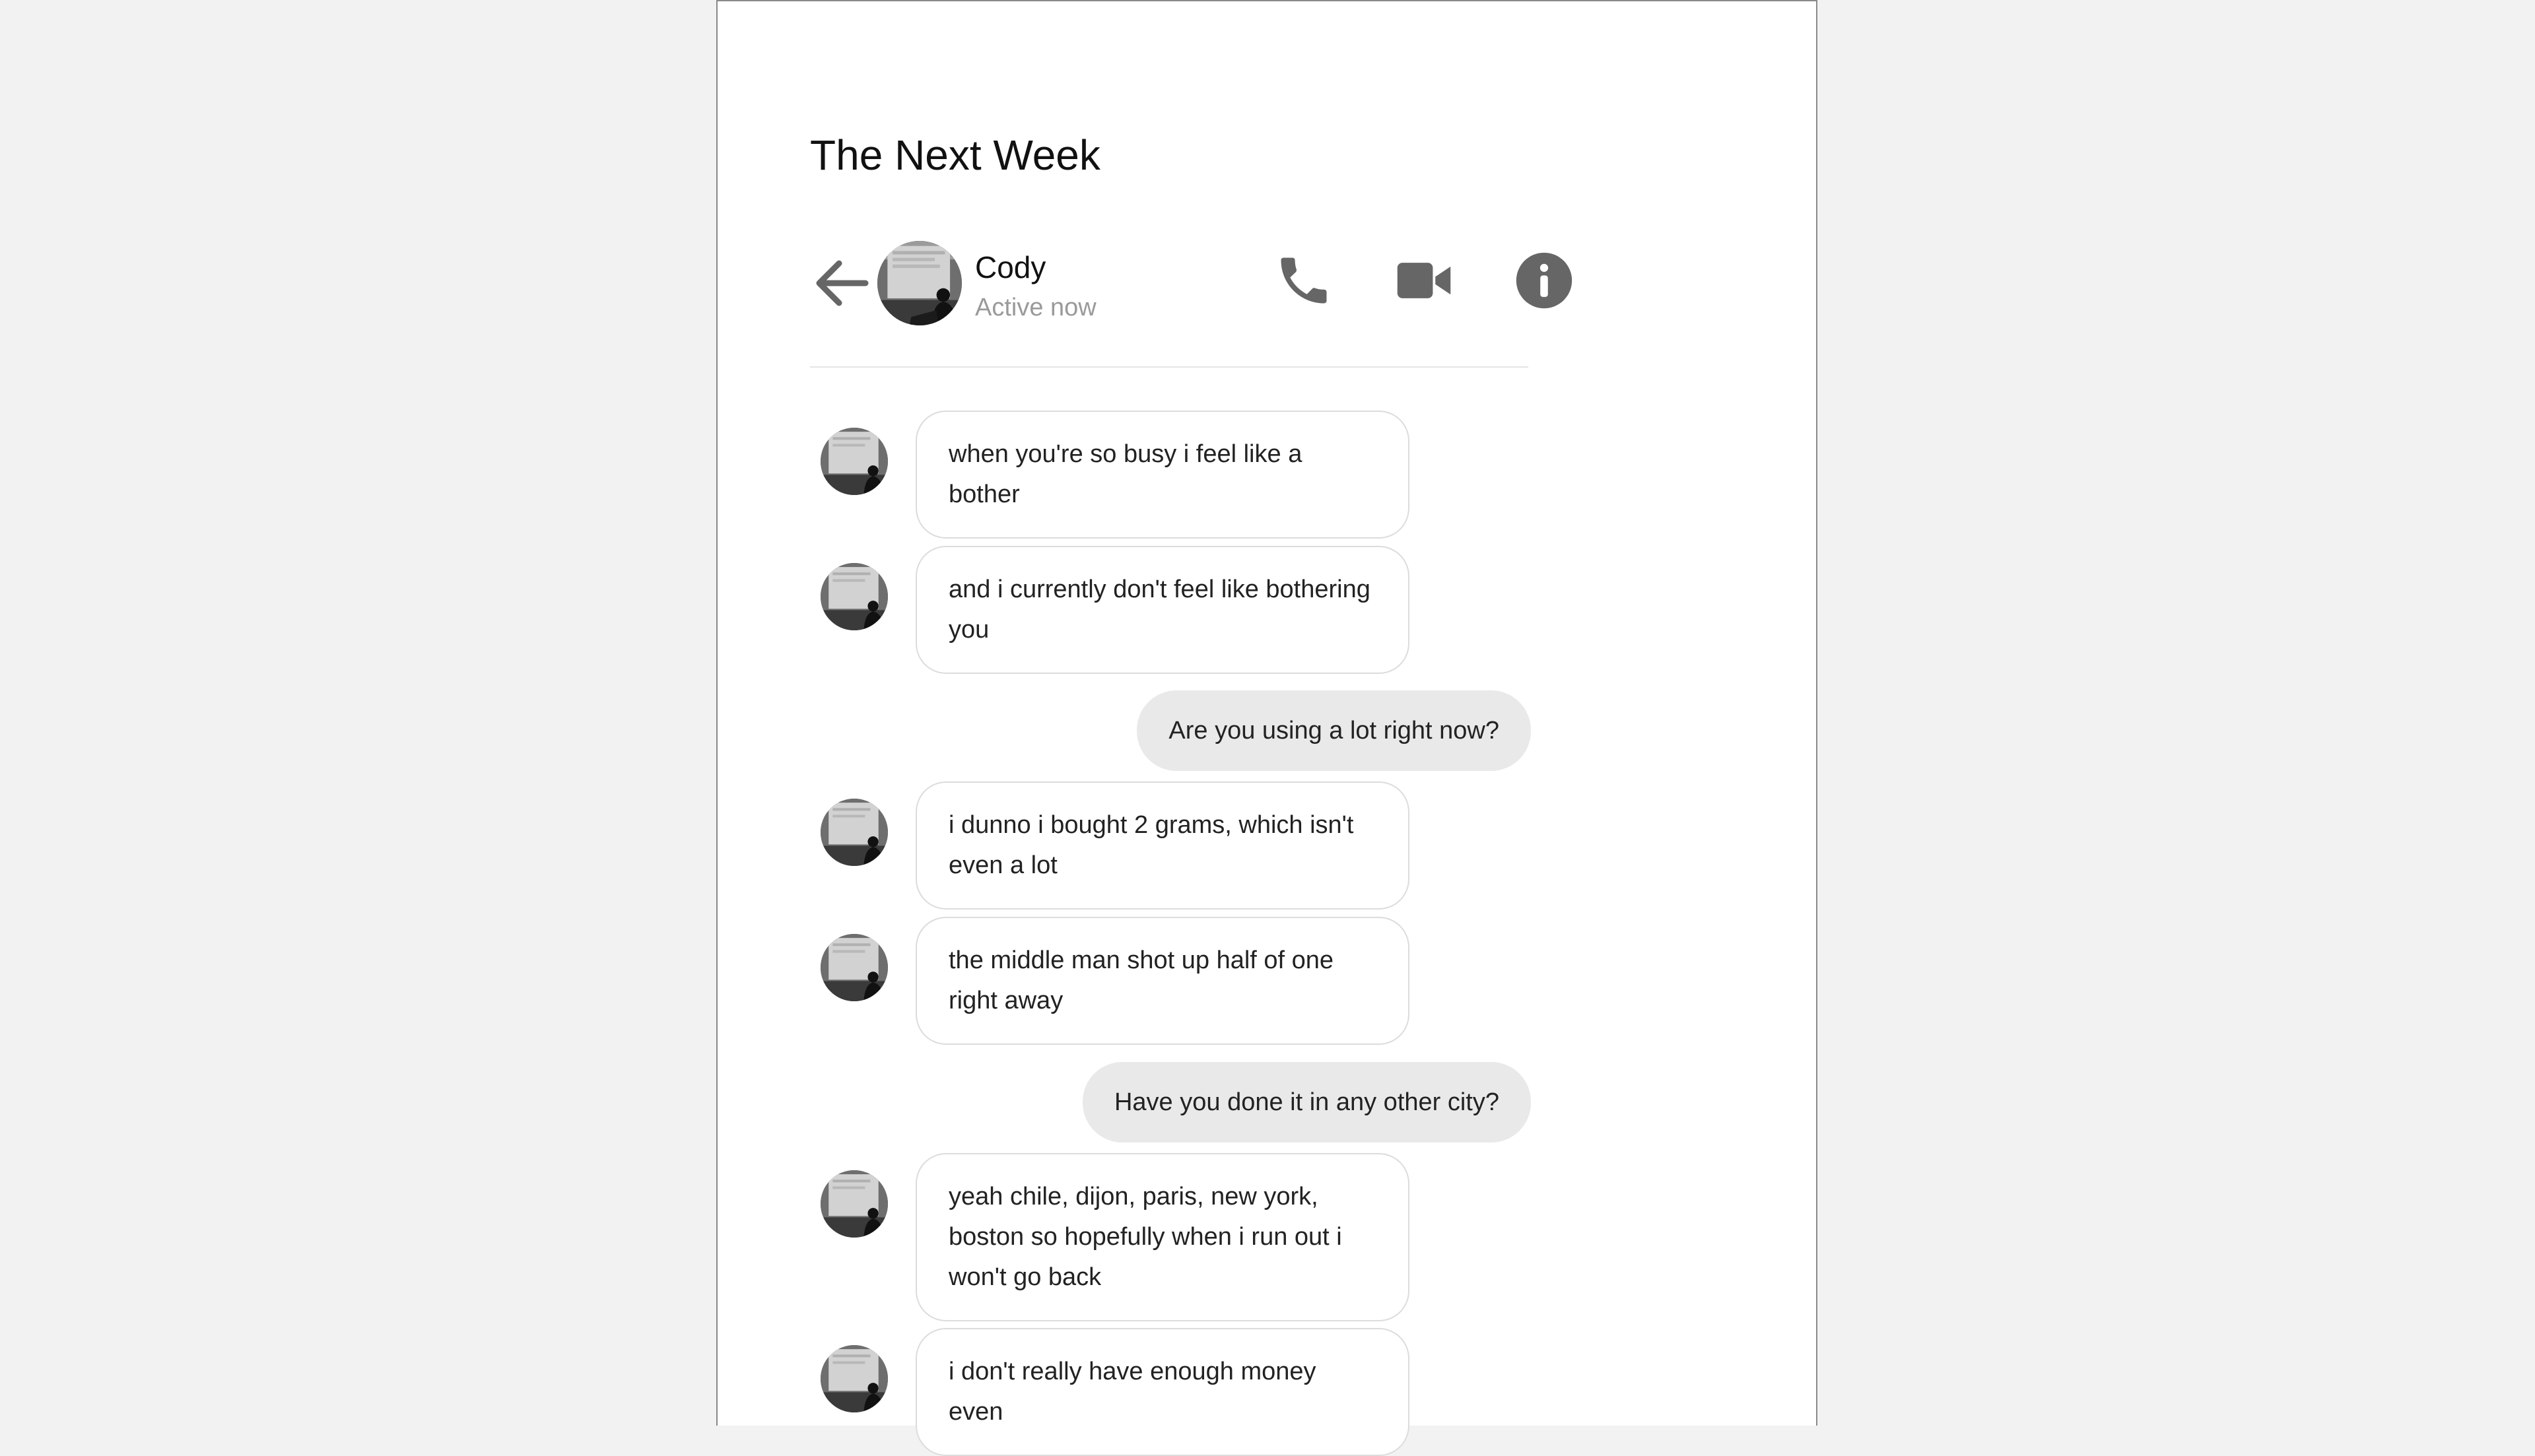 This screenshot has width=2535, height=1456. What do you see at coordinates (1036, 307) in the screenshot?
I see `contact-status: Active now` at bounding box center [1036, 307].